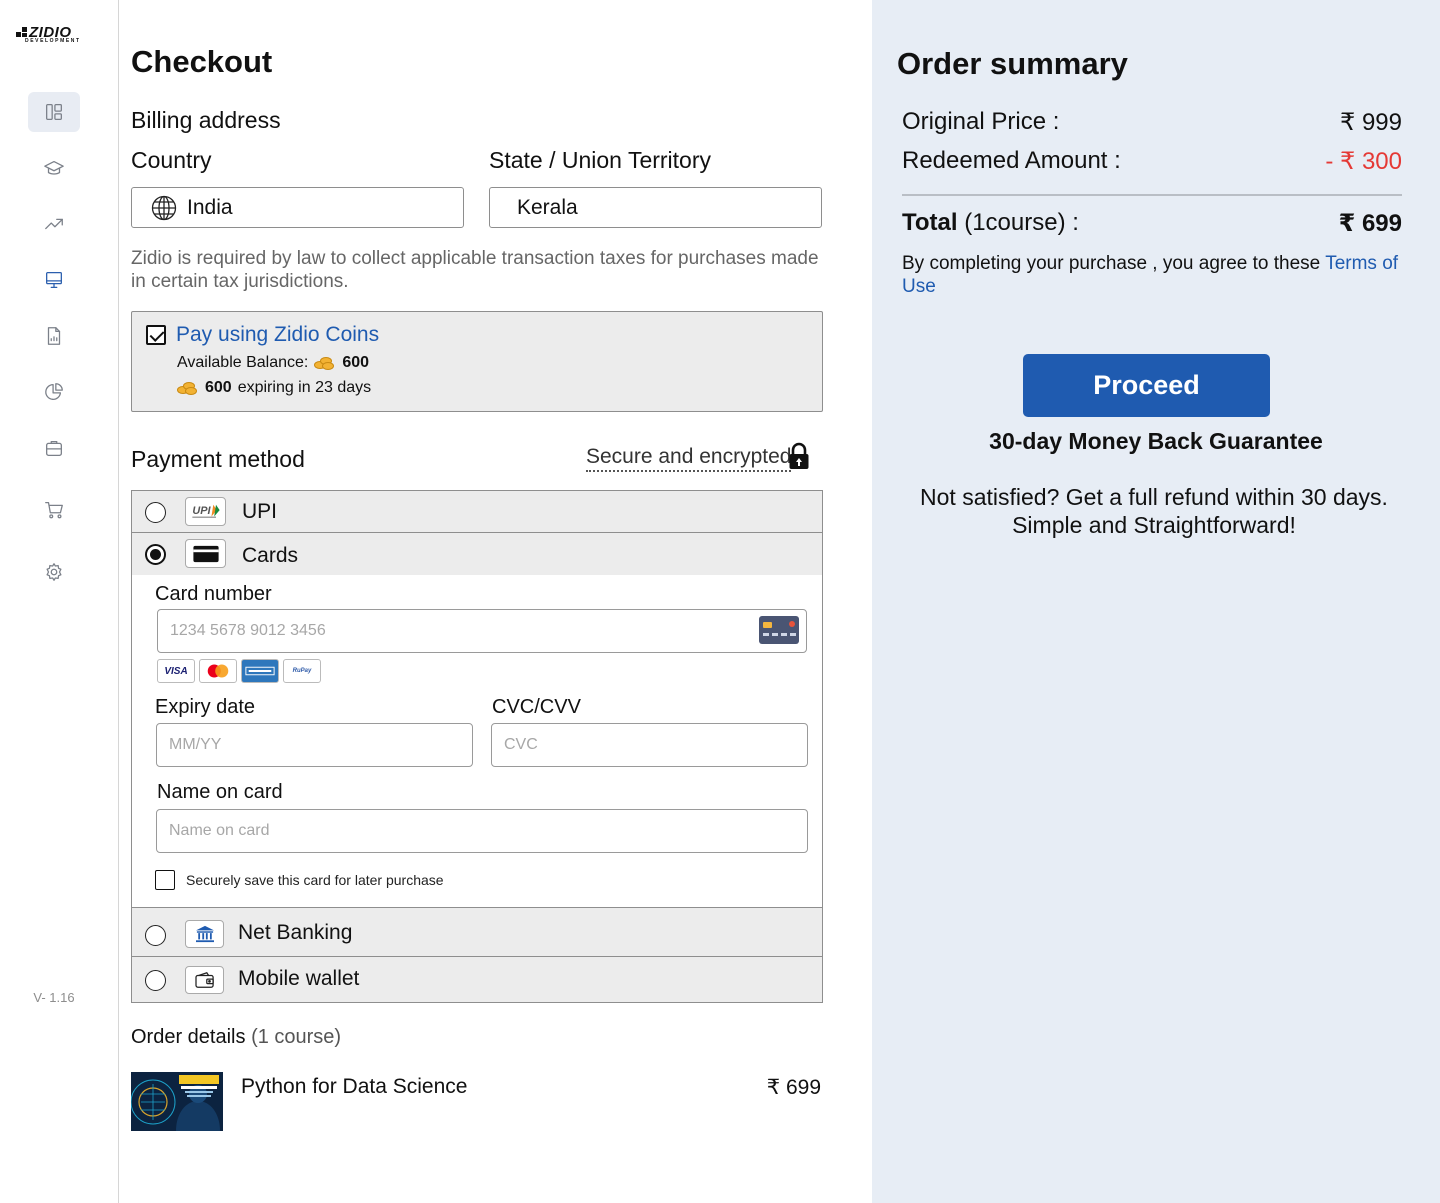  Describe the element at coordinates (295, 932) in the screenshot. I see `netbanking-label: Net Banking` at that location.